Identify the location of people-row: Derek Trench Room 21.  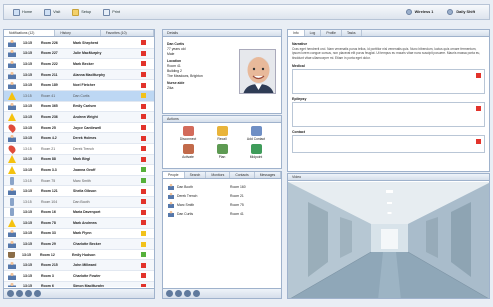
(222, 195).